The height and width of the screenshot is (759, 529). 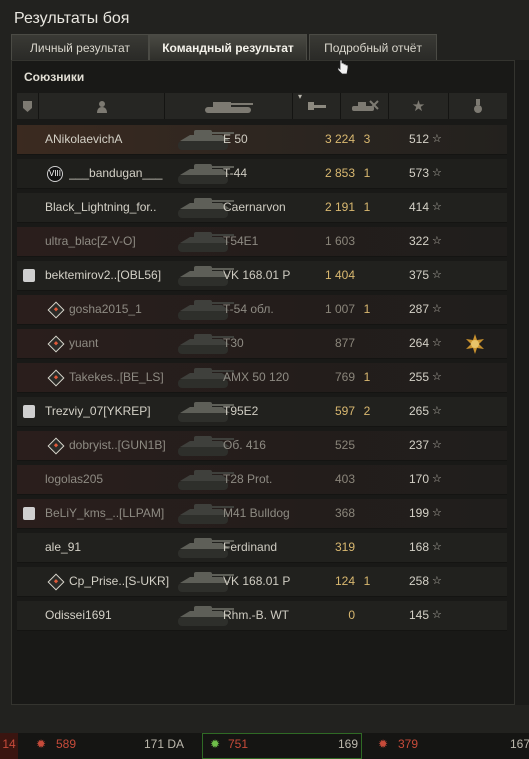 I want to click on sort-tank-button, so click(x=229, y=106).